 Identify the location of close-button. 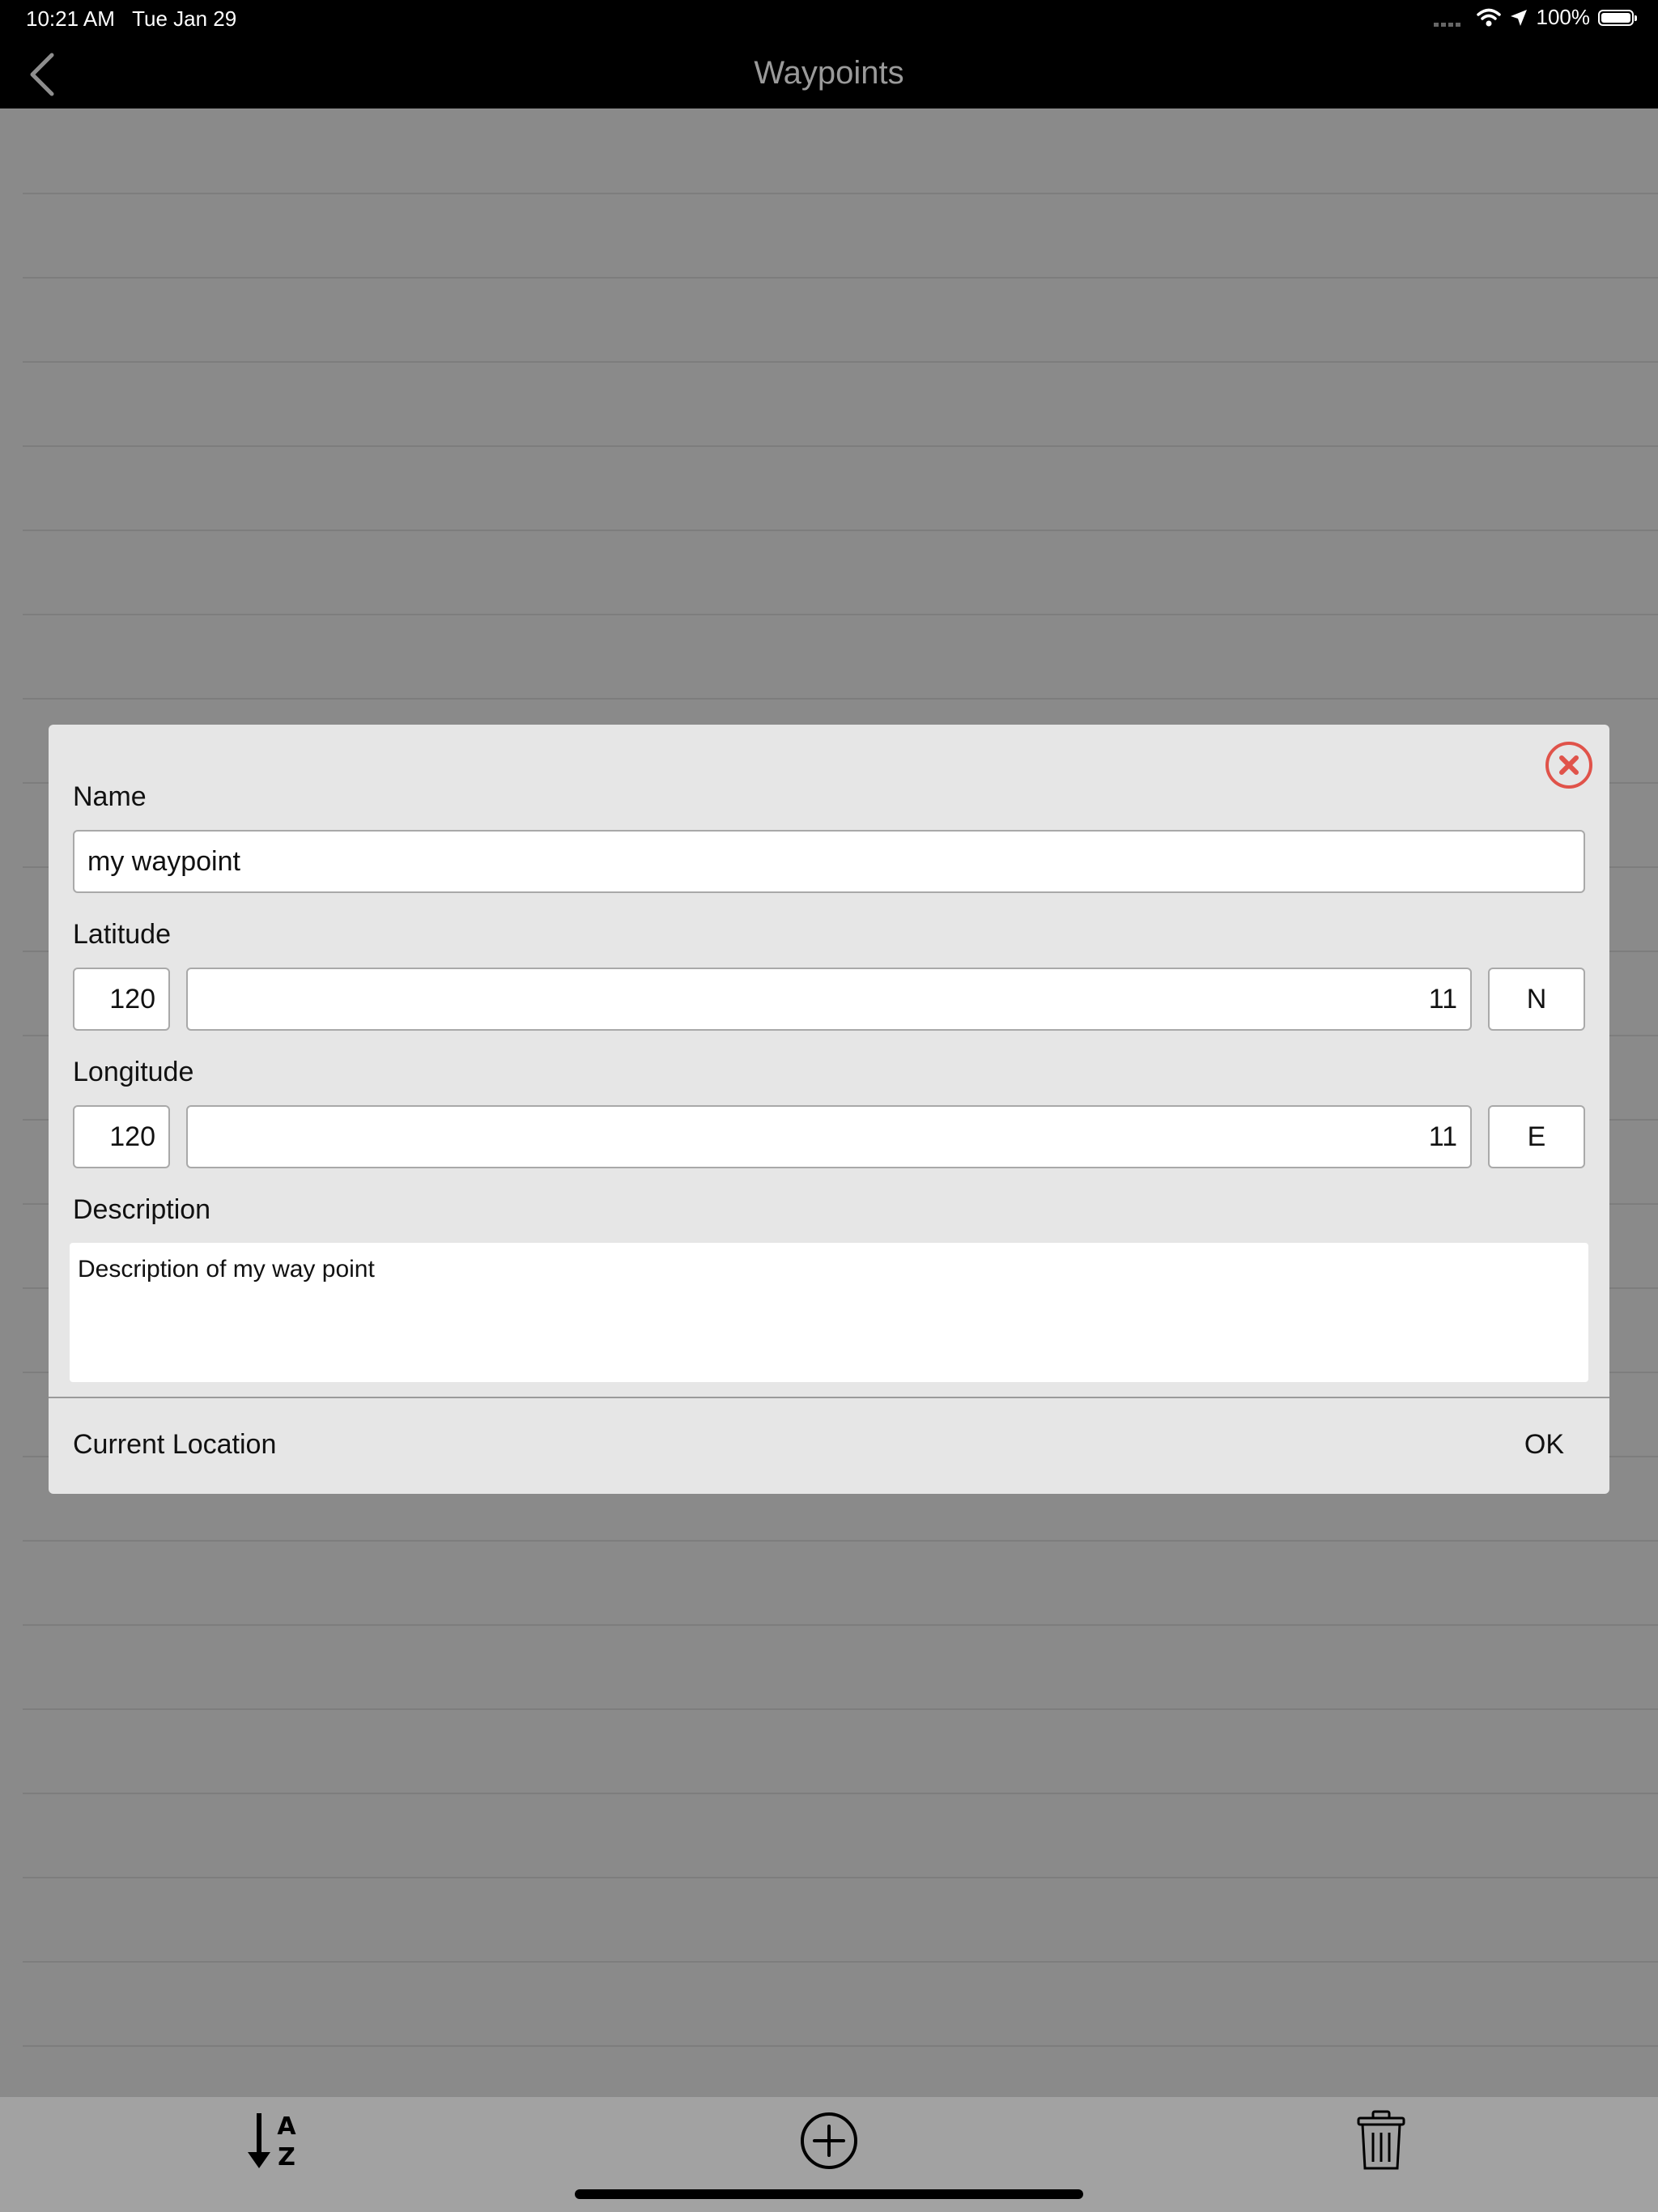
(1569, 765).